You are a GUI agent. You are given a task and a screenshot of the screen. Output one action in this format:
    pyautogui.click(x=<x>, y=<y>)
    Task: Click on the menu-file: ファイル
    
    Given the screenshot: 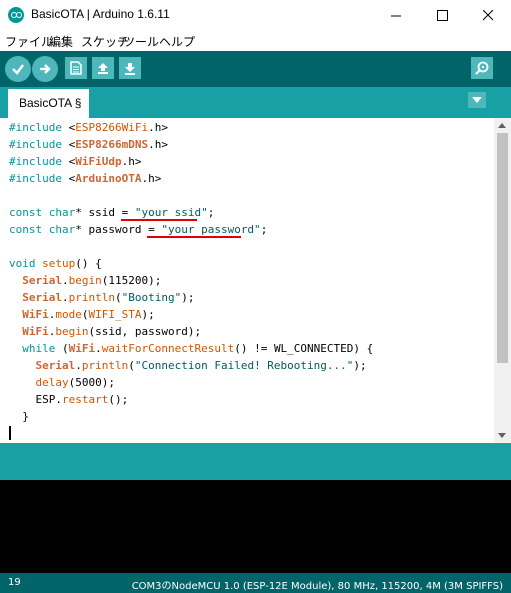 What is the action you would take?
    pyautogui.click(x=29, y=41)
    